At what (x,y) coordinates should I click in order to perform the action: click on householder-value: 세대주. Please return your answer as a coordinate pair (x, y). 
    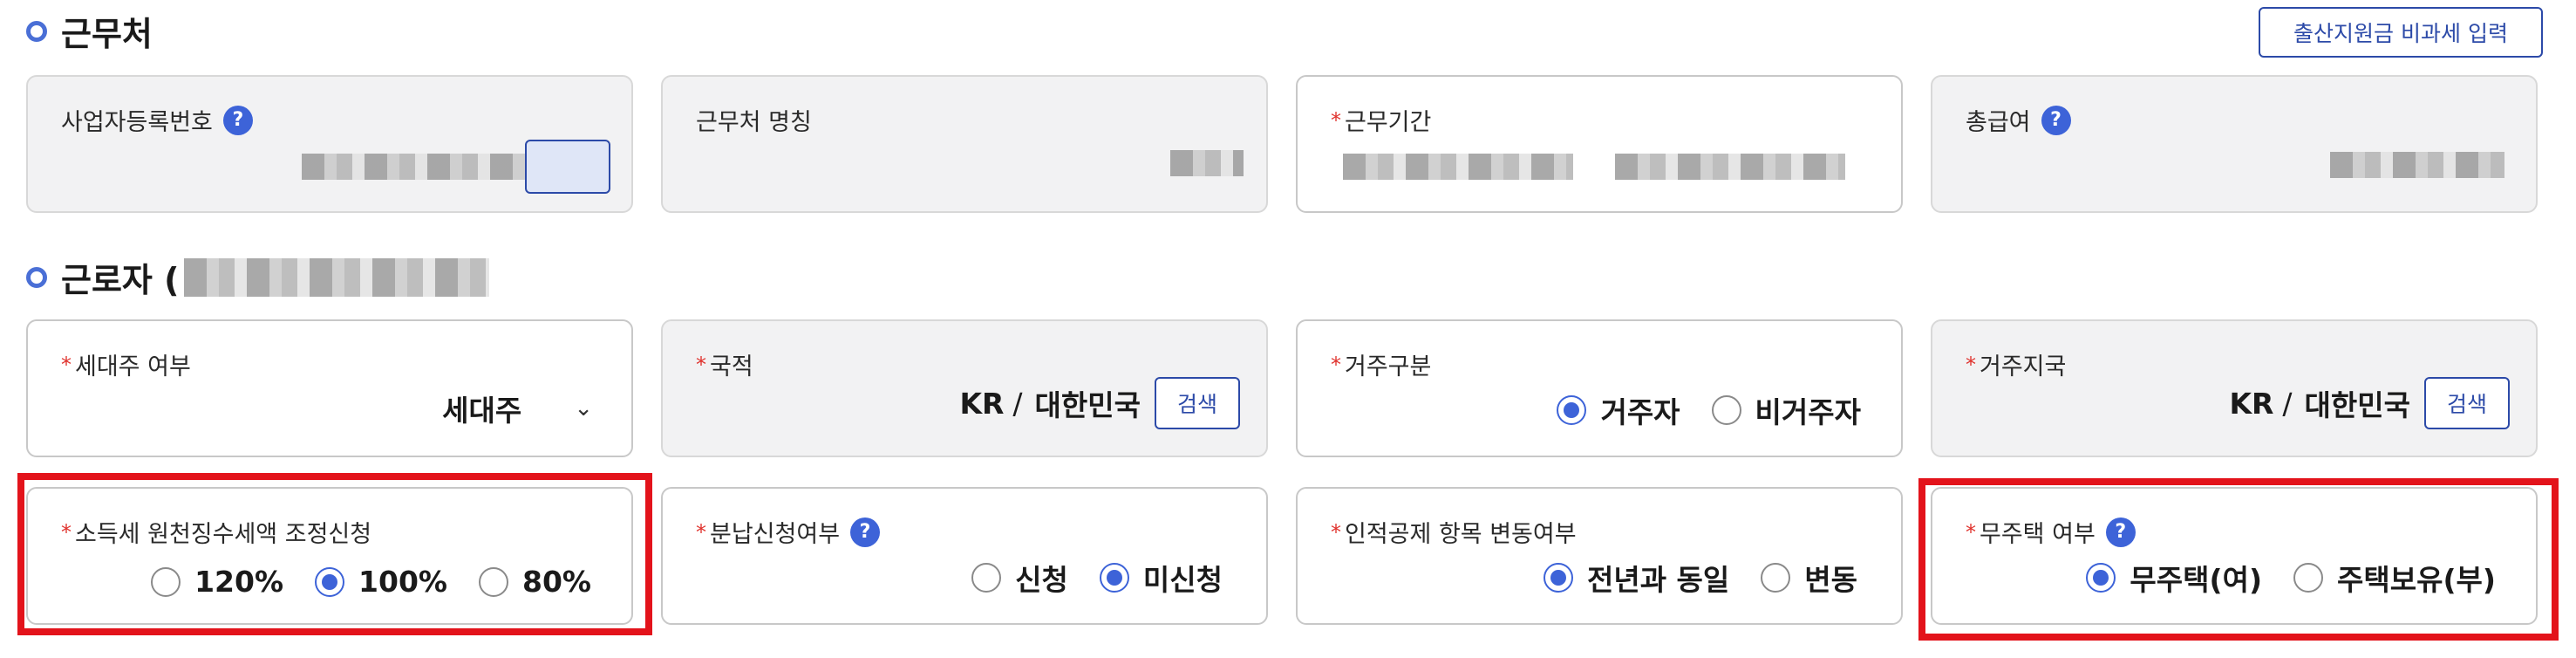
    Looking at the image, I should click on (482, 411).